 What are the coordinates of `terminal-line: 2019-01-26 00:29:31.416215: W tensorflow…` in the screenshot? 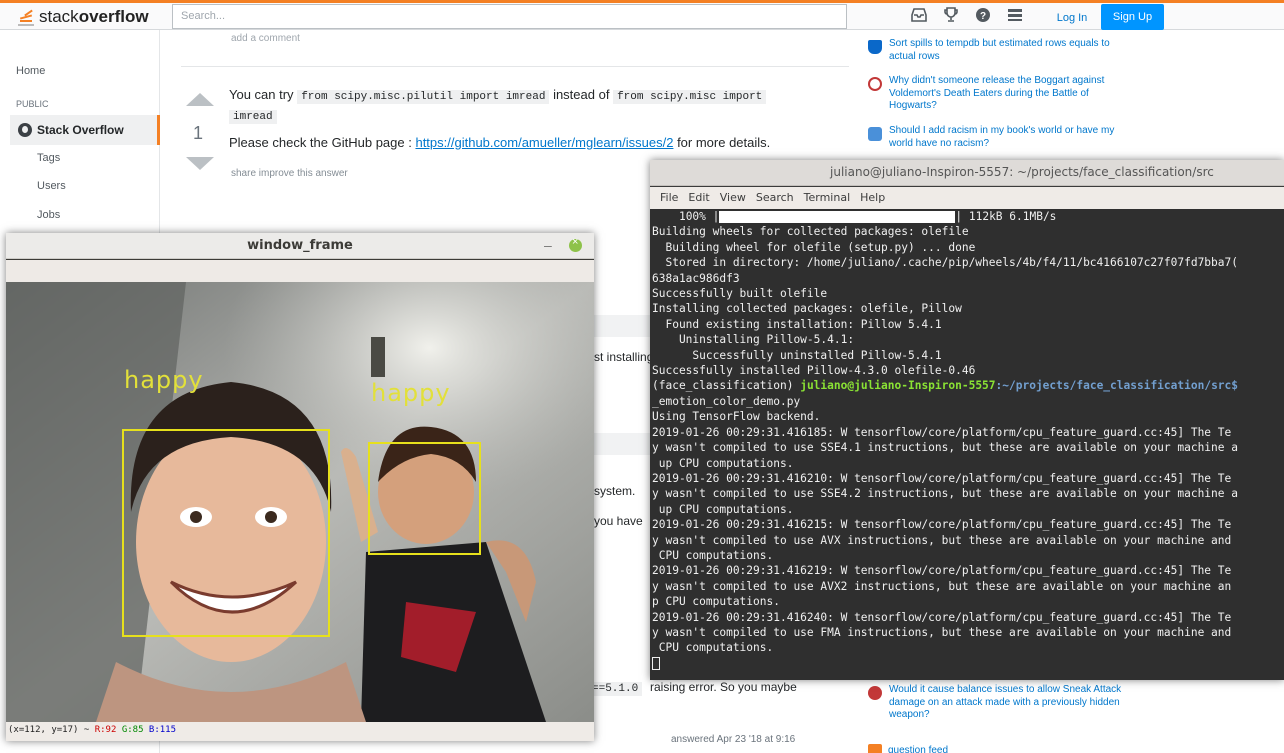 It's located at (942, 525).